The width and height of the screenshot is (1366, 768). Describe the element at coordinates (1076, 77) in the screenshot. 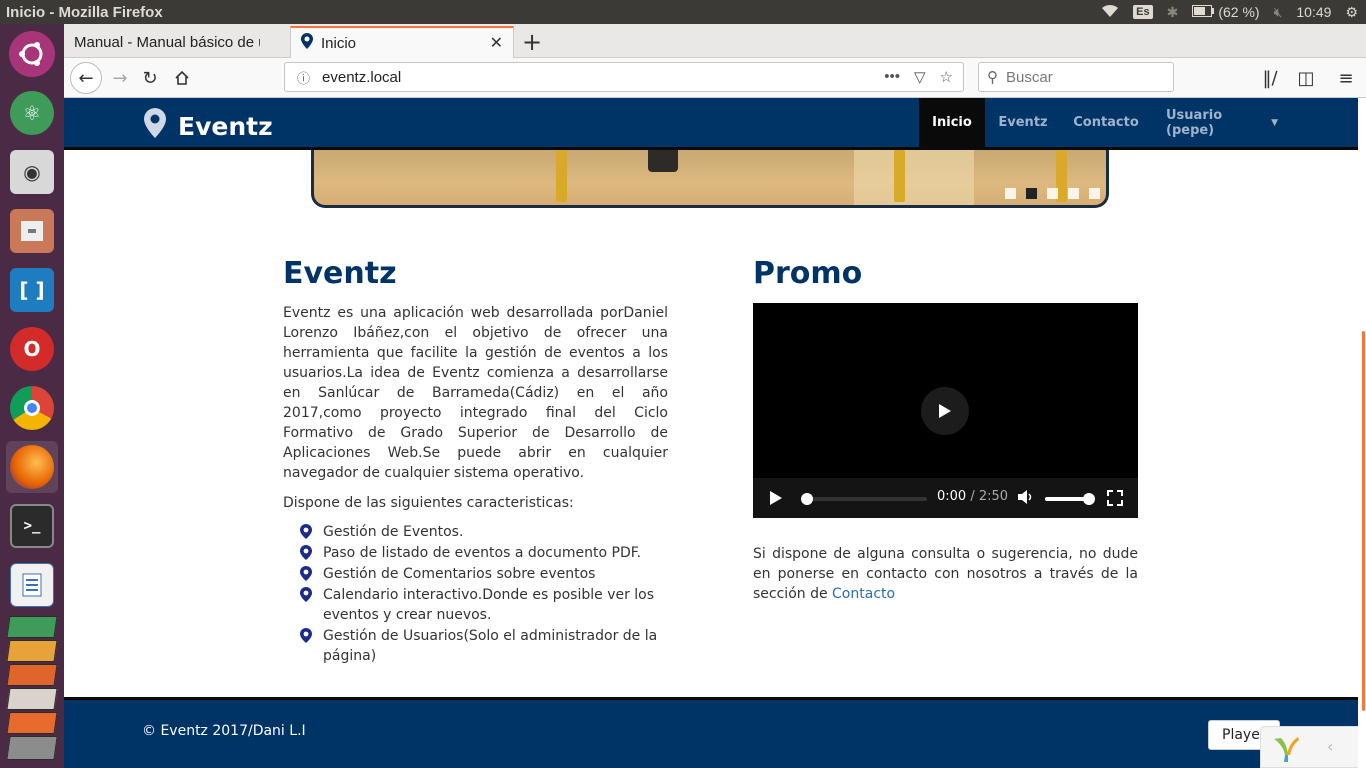

I see `search-input: ⚲ Buscar` at that location.